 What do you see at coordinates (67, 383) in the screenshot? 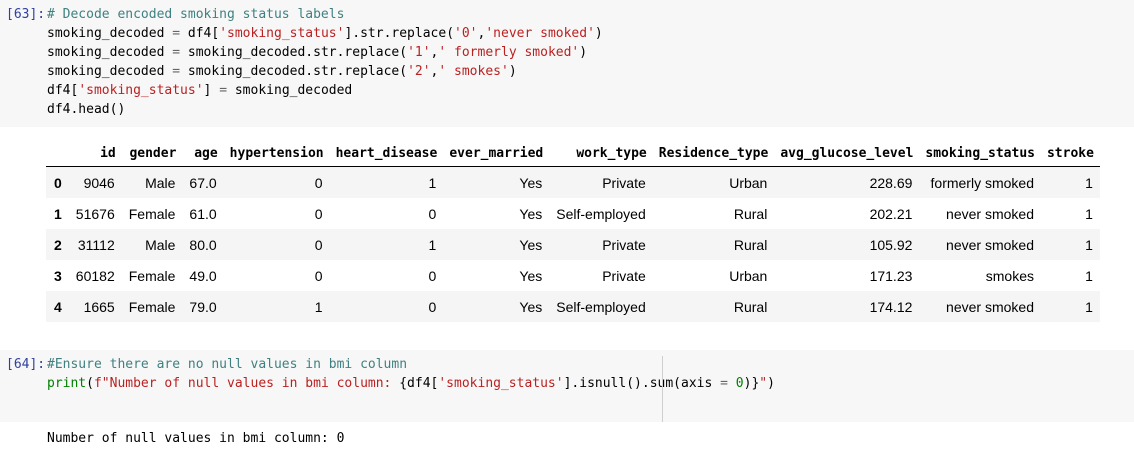
I see `code-token: print` at bounding box center [67, 383].